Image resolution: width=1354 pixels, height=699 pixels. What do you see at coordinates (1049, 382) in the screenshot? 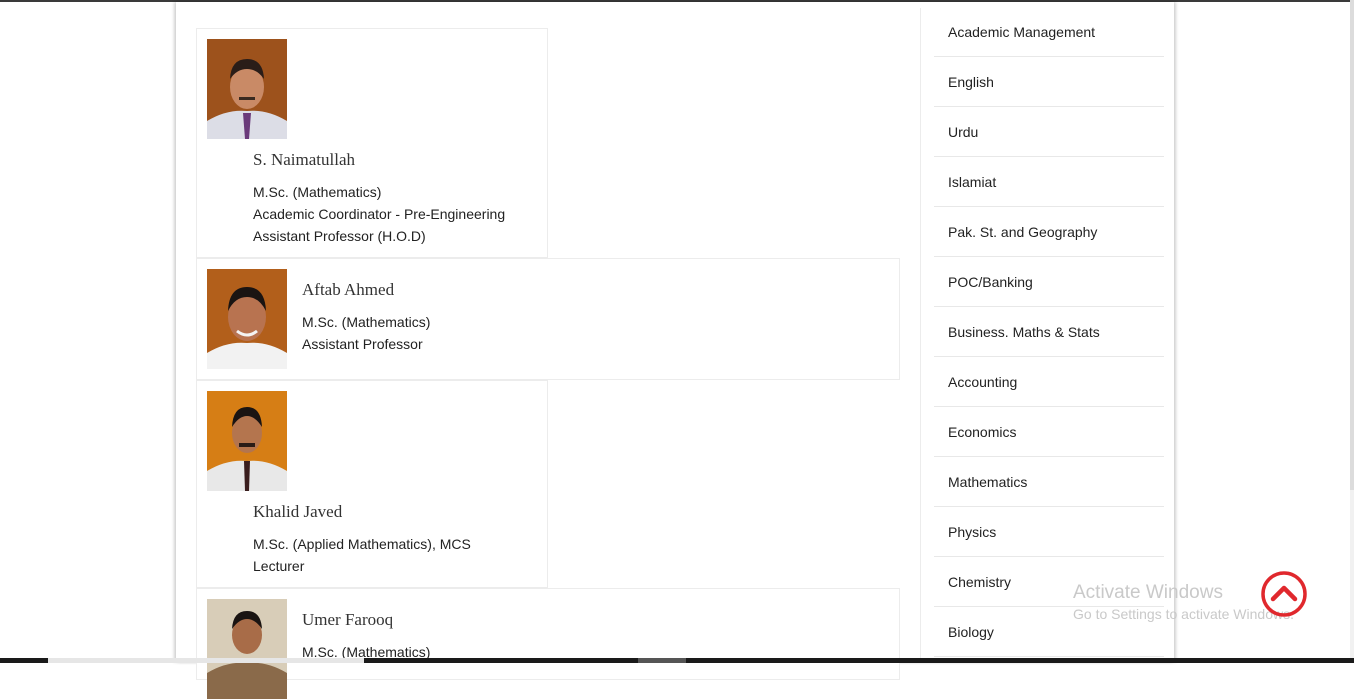
I see `sidebar-item-accounting: Accounting` at bounding box center [1049, 382].